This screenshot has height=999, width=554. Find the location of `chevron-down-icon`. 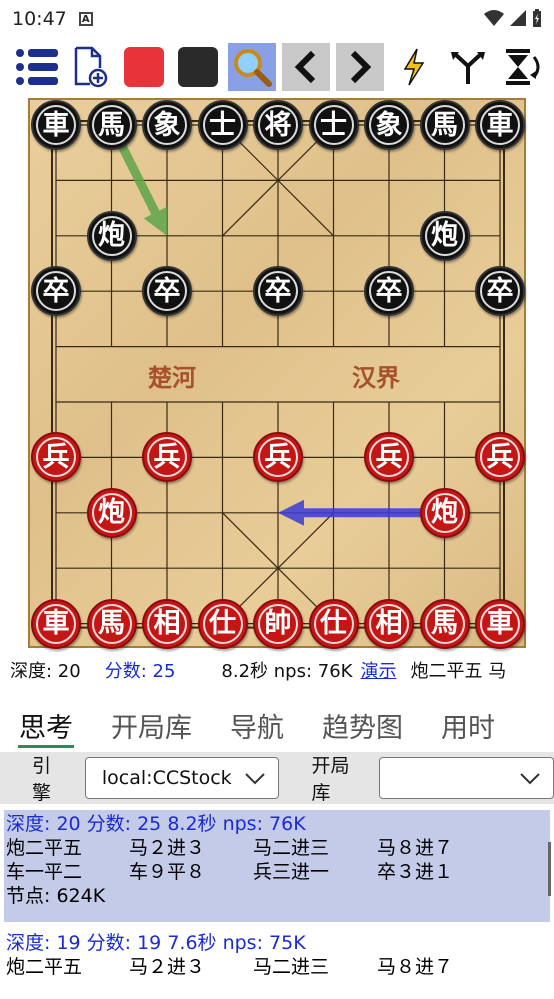

chevron-down-icon is located at coordinates (255, 779).